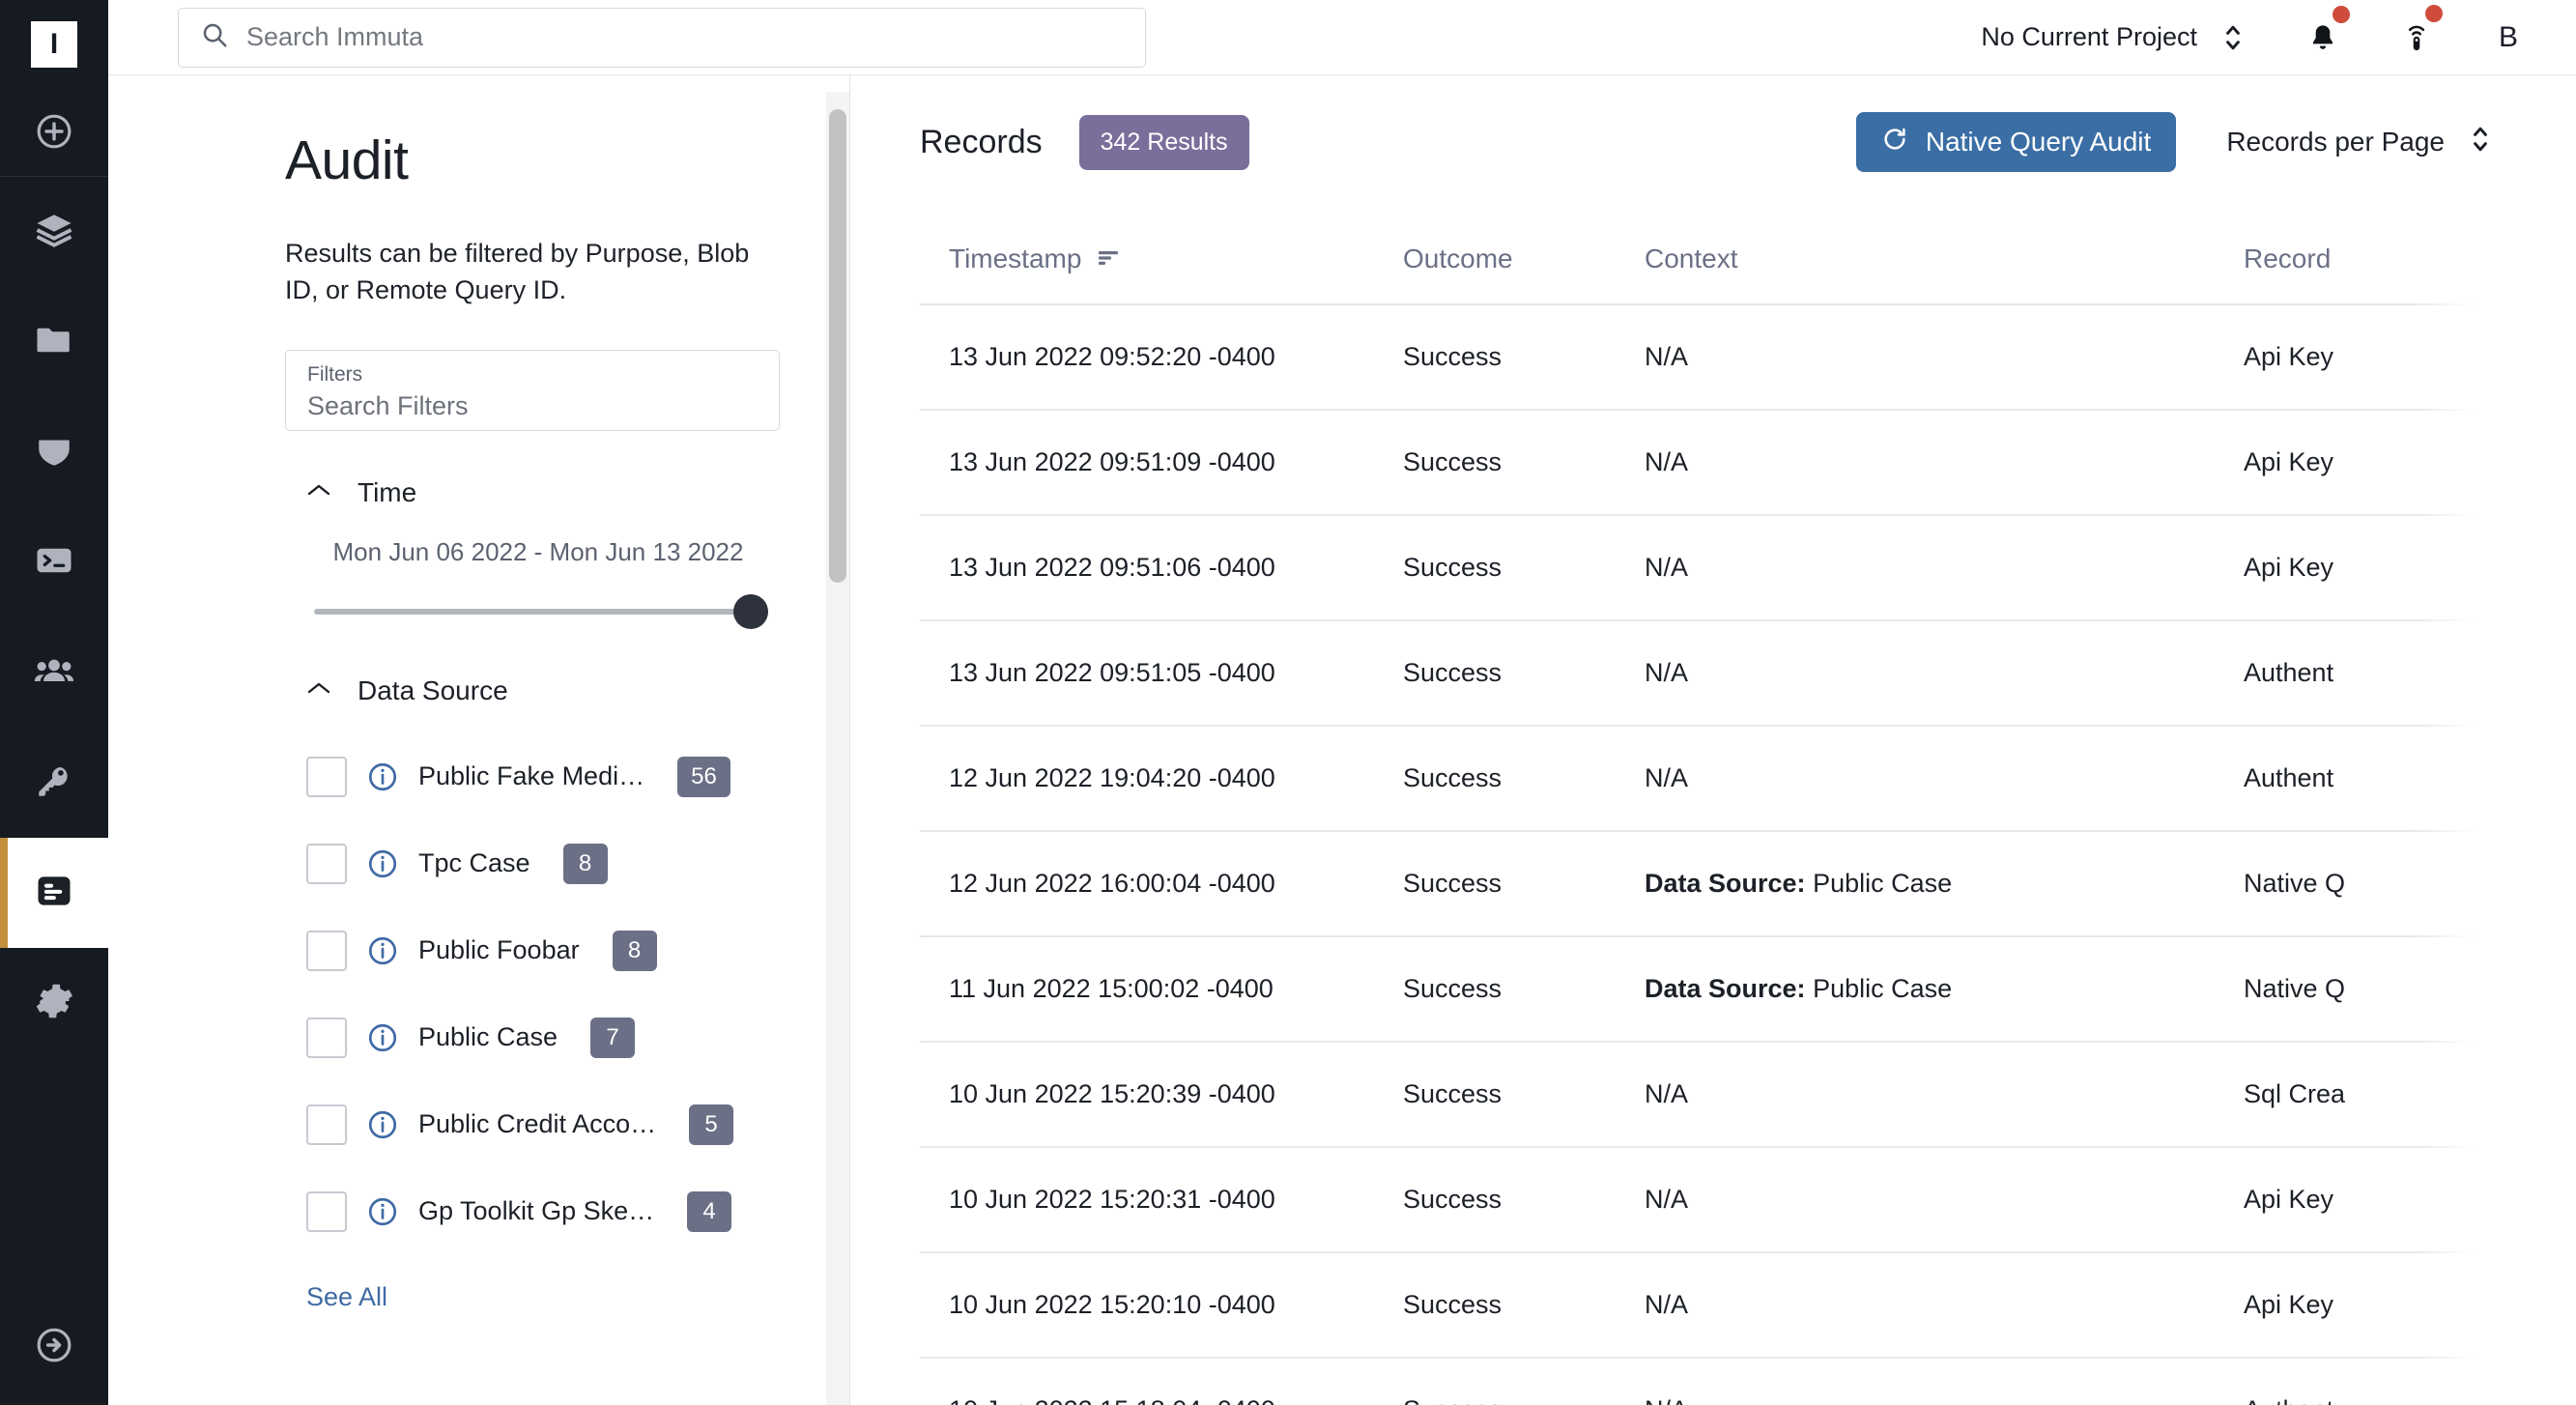  What do you see at coordinates (54, 1347) in the screenshot?
I see `sidebar-item-logout` at bounding box center [54, 1347].